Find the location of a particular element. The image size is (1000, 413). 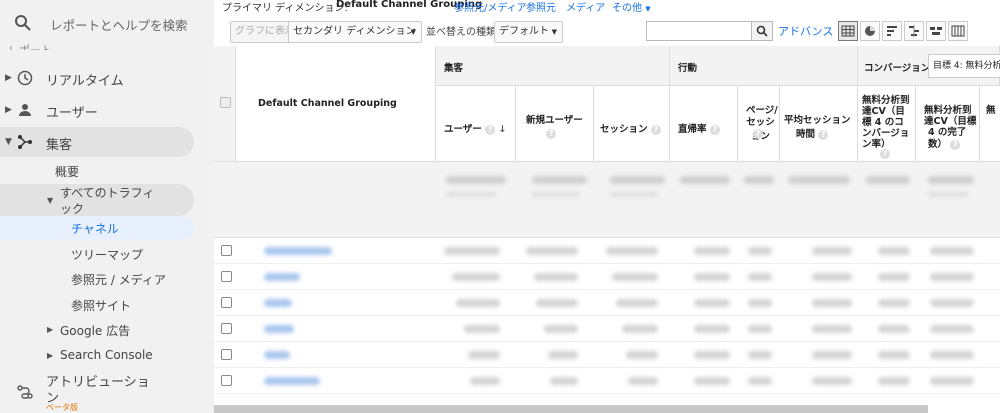

sort-type-value: デフォルト is located at coordinates (524, 31).